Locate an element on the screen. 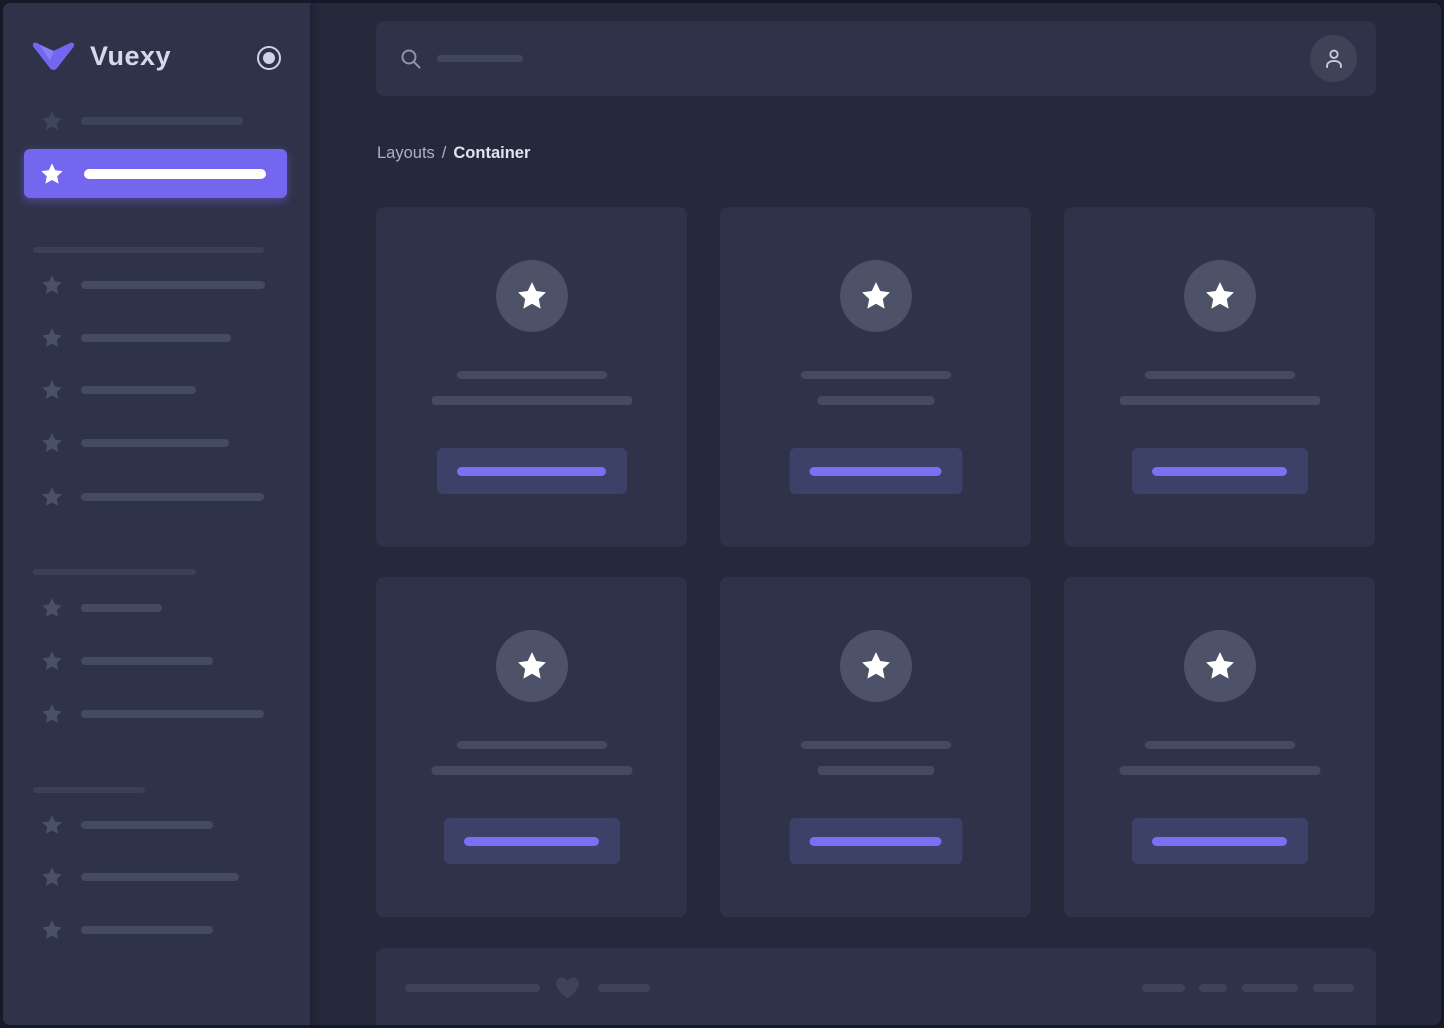  user-icon is located at coordinates (1333, 58).